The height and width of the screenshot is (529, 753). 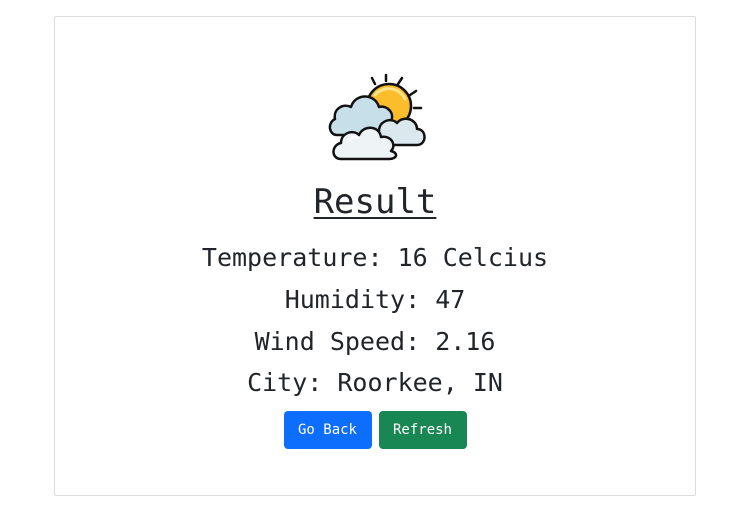 I want to click on wind-speed-text: Wind Speed: 2.16, so click(x=375, y=341).